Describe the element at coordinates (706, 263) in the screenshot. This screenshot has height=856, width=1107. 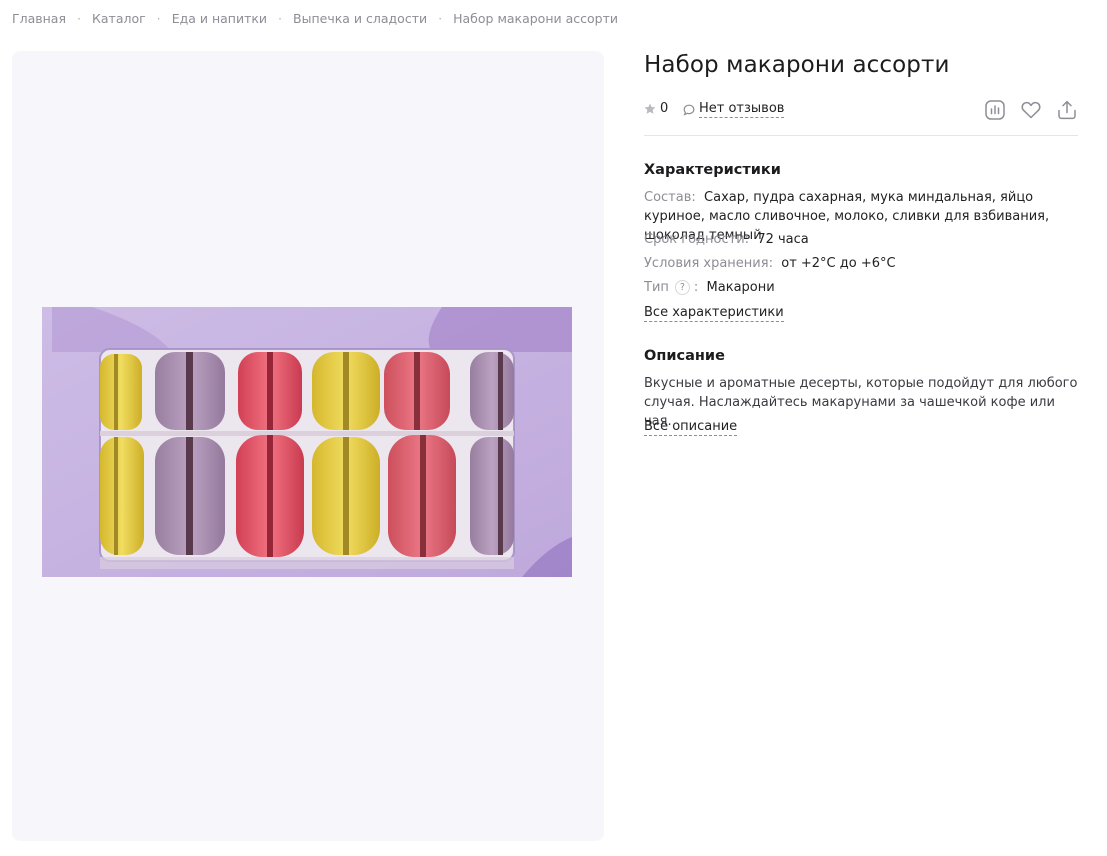
I see `spec-storage-label: Условия хранения` at that location.